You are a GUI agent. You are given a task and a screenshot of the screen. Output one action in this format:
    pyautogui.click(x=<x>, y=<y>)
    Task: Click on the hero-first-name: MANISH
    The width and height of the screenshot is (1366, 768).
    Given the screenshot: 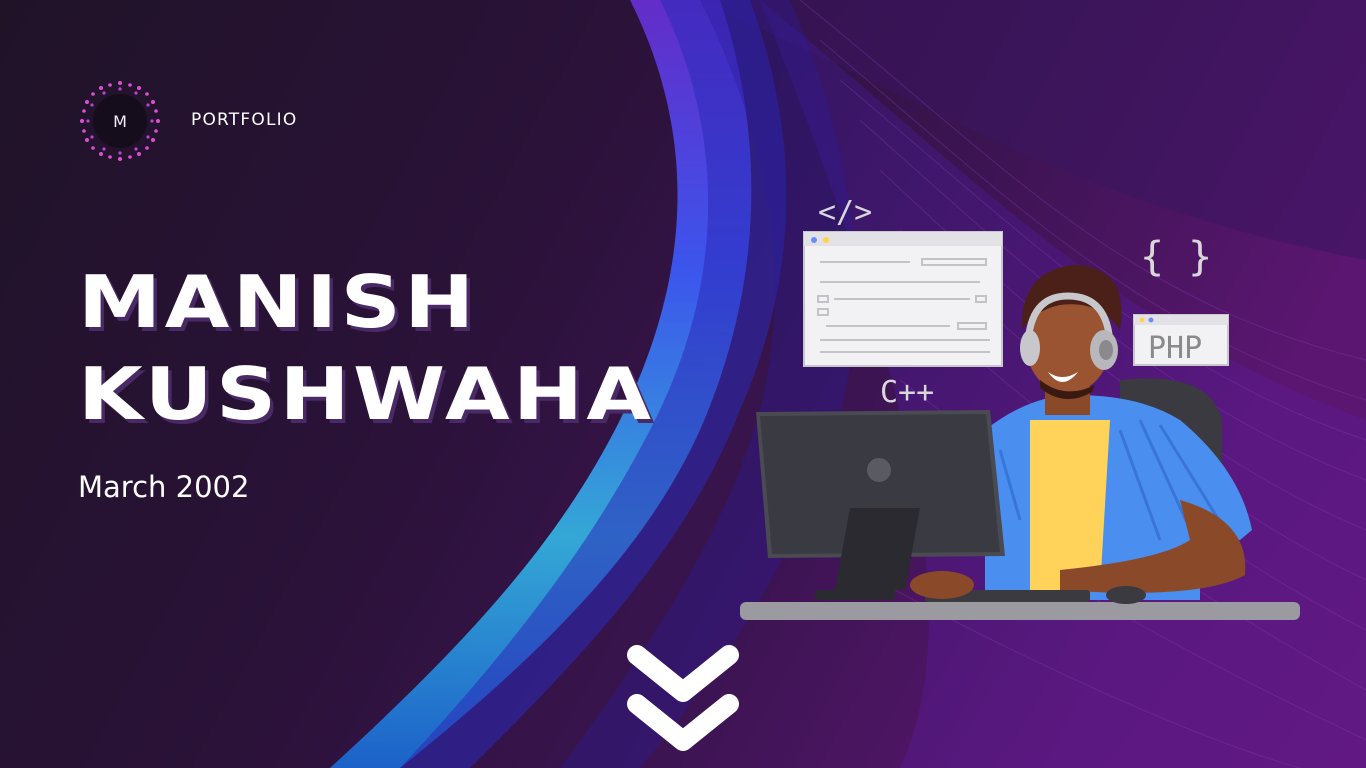 What is the action you would take?
    pyautogui.click(x=278, y=302)
    